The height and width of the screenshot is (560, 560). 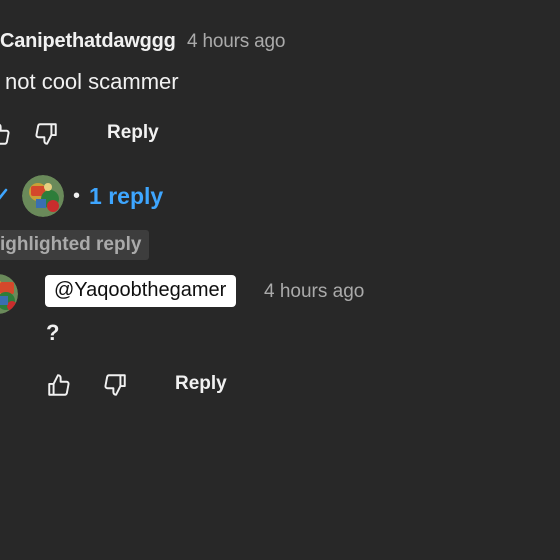 I want to click on comment-author: Canipethatdawggg, so click(x=88, y=41).